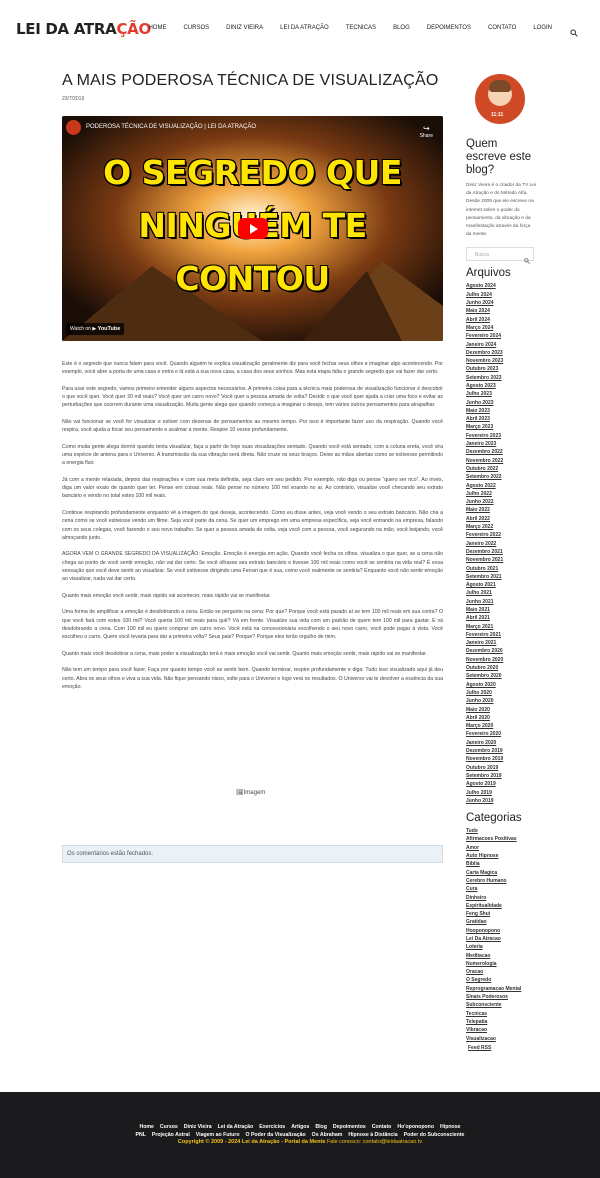  I want to click on archive-link: Maio 2022, so click(501, 510).